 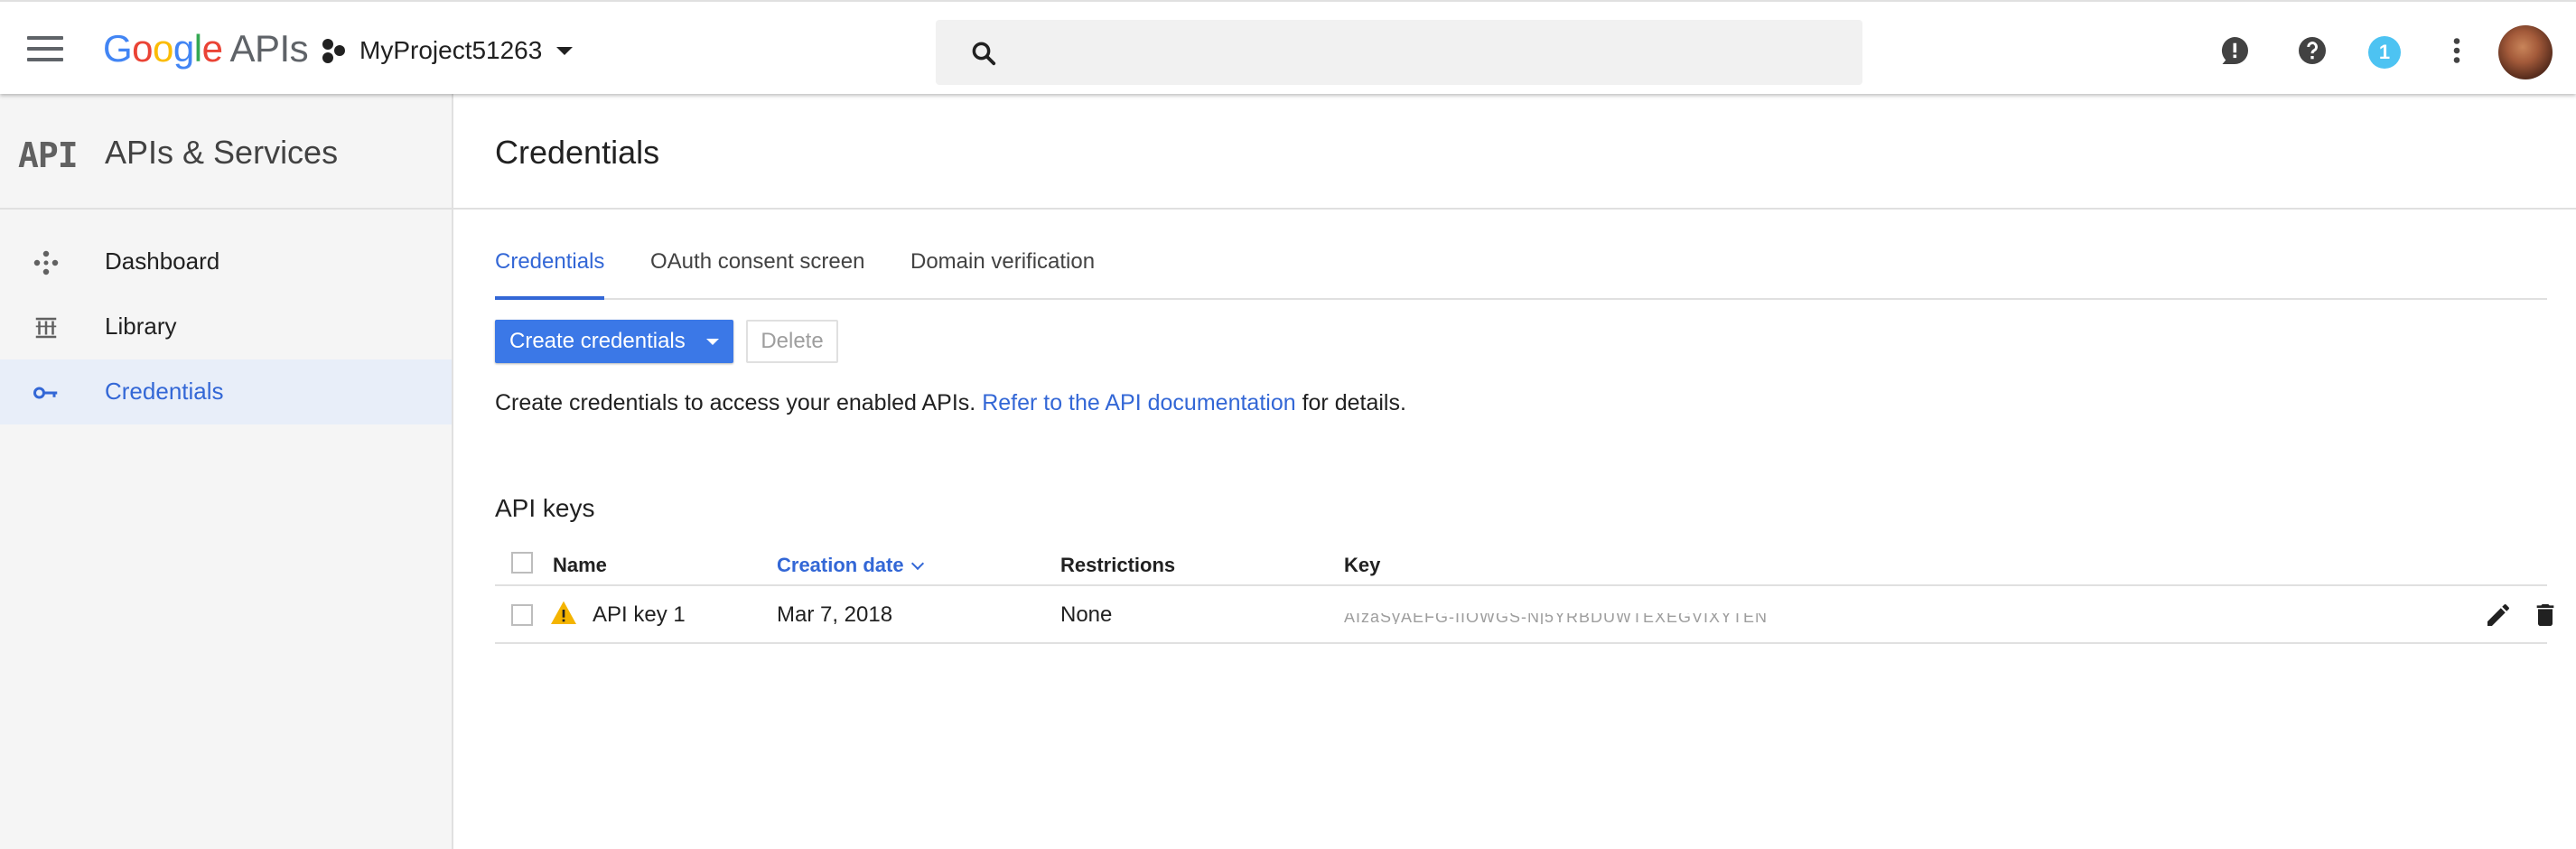 I want to click on sidebar-title: APIs & Services, so click(x=222, y=153).